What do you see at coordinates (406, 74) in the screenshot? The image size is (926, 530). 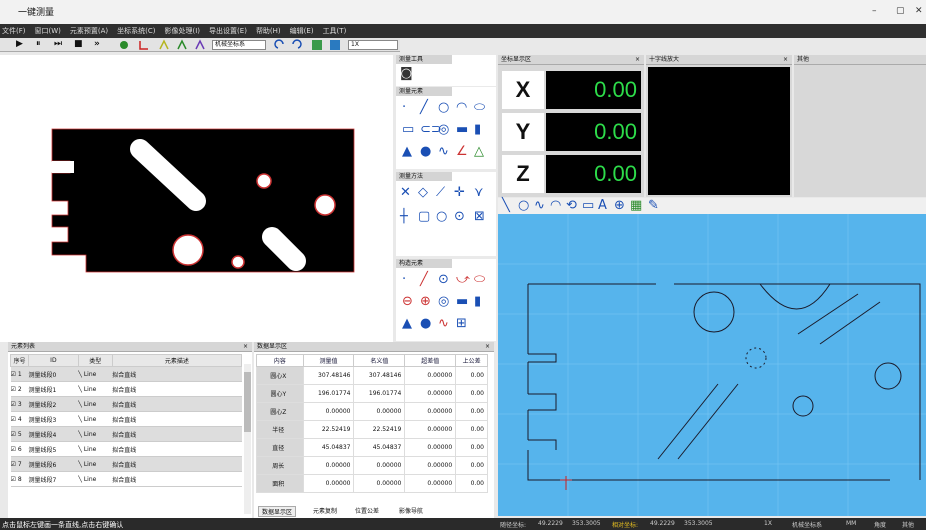 I see `camera-icon: ◙` at bounding box center [406, 74].